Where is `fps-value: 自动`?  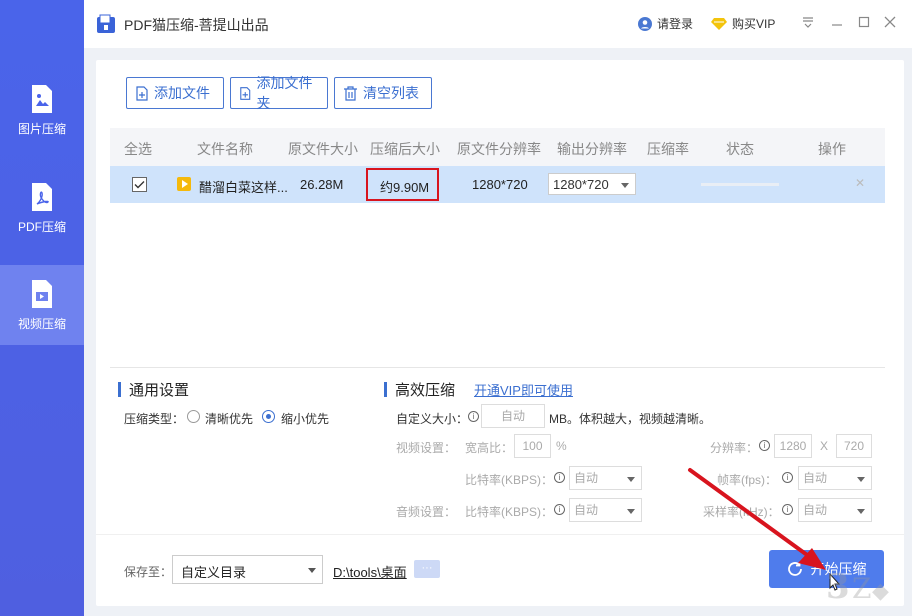 fps-value: 自动 is located at coordinates (815, 478).